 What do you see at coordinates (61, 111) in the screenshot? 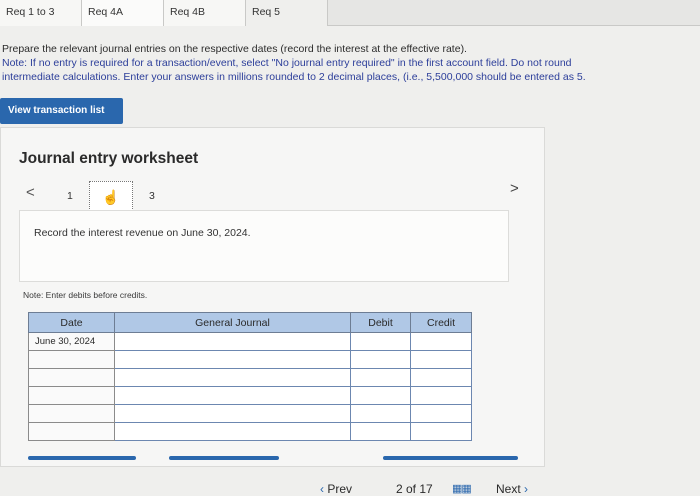
I see `view-transaction-list-button: View transaction list` at bounding box center [61, 111].